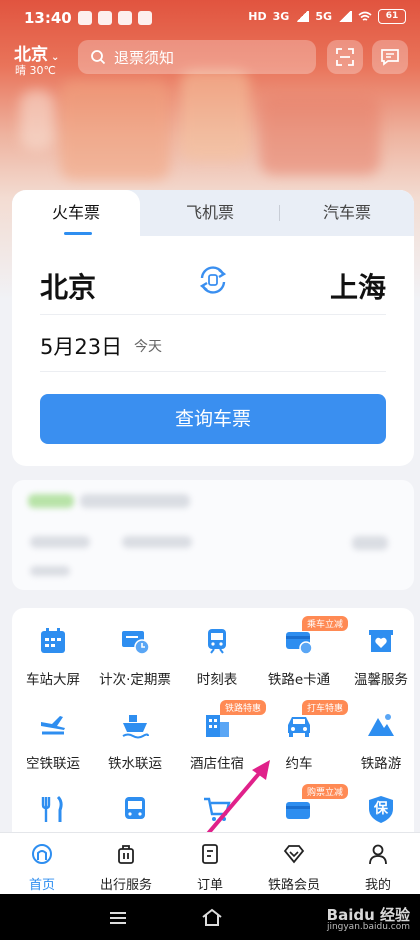 The image size is (420, 940). I want to click on weather-text: 晴 30℃, so click(35, 70).